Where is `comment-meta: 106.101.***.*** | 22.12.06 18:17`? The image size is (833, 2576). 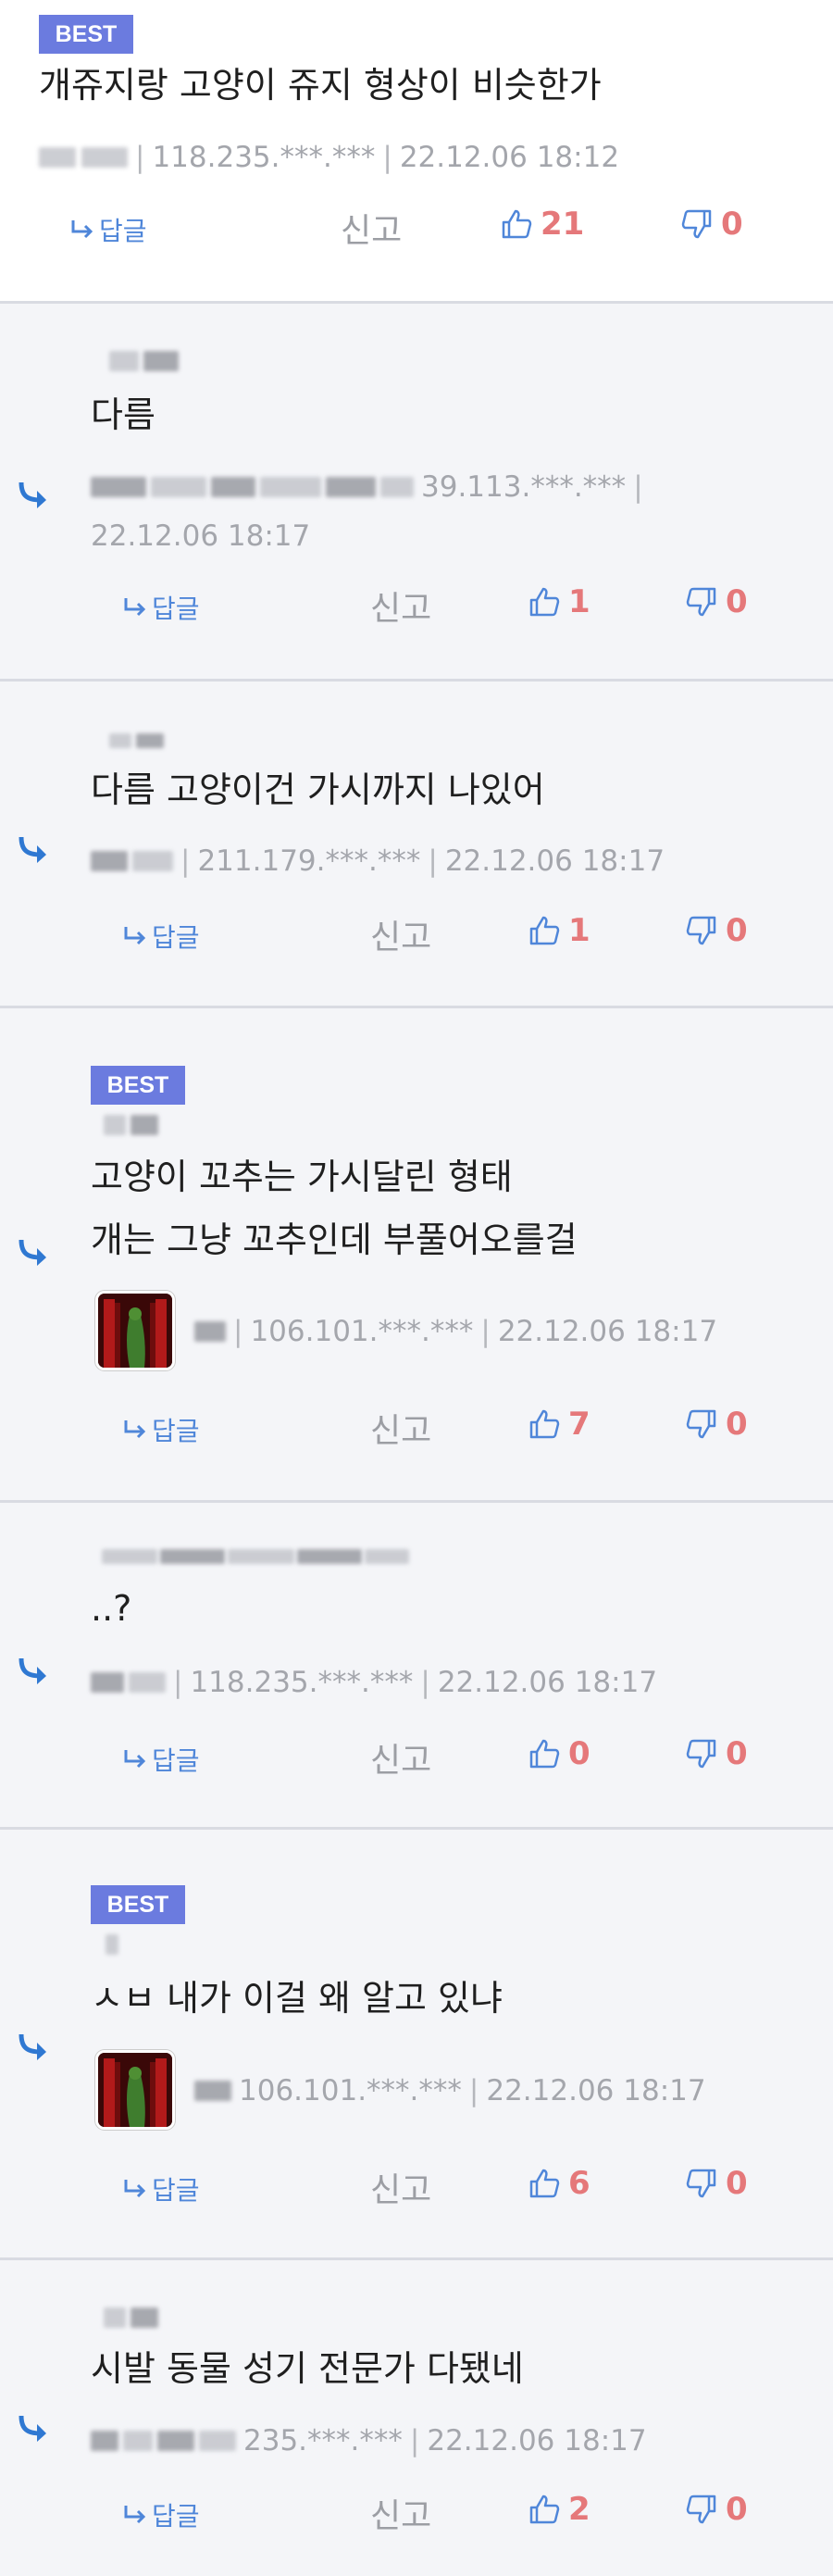
comment-meta: 106.101.***.*** | 22.12.06 18:17 is located at coordinates (450, 2090).